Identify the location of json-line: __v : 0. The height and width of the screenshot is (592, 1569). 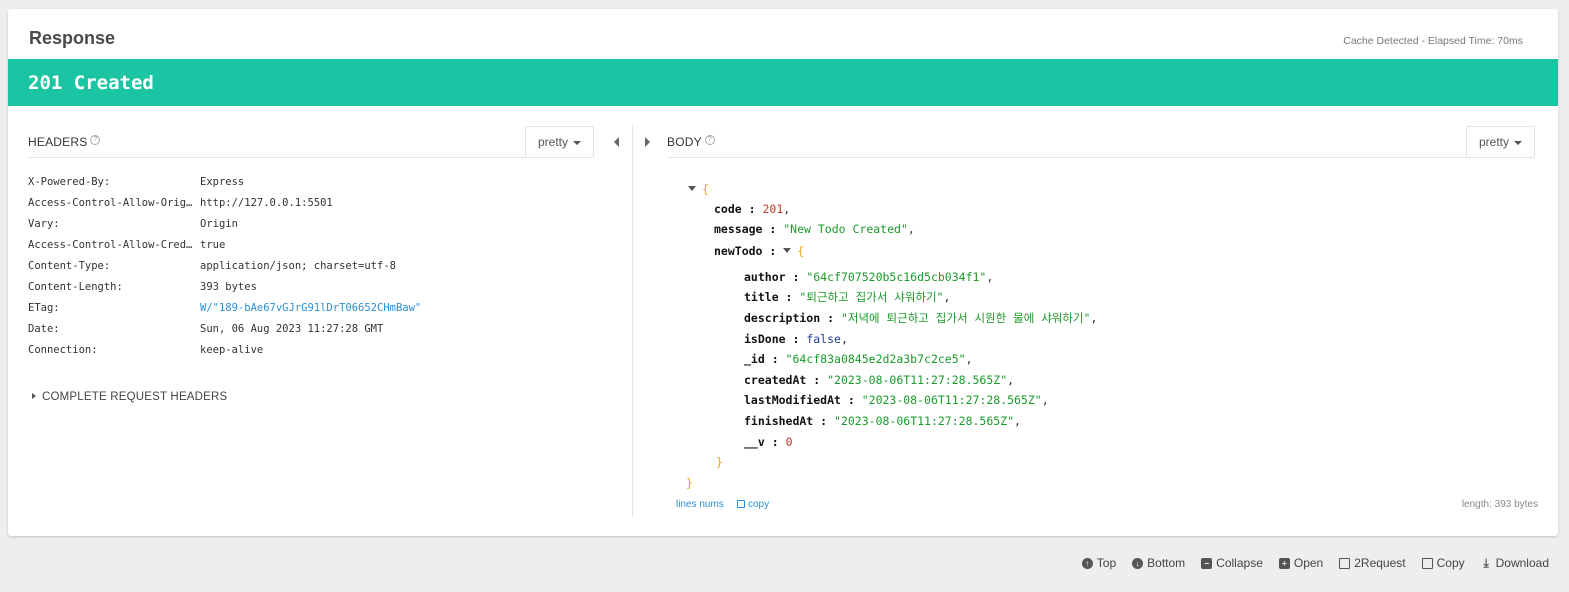
(768, 442).